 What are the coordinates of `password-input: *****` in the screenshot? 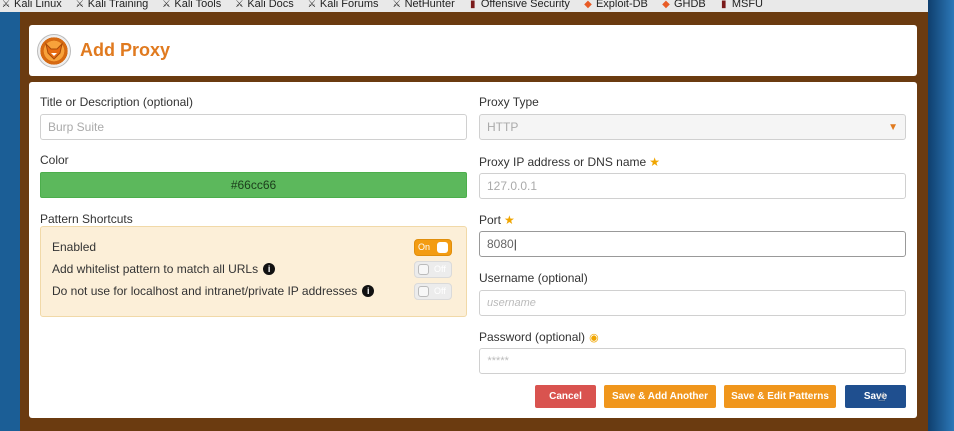 It's located at (692, 361).